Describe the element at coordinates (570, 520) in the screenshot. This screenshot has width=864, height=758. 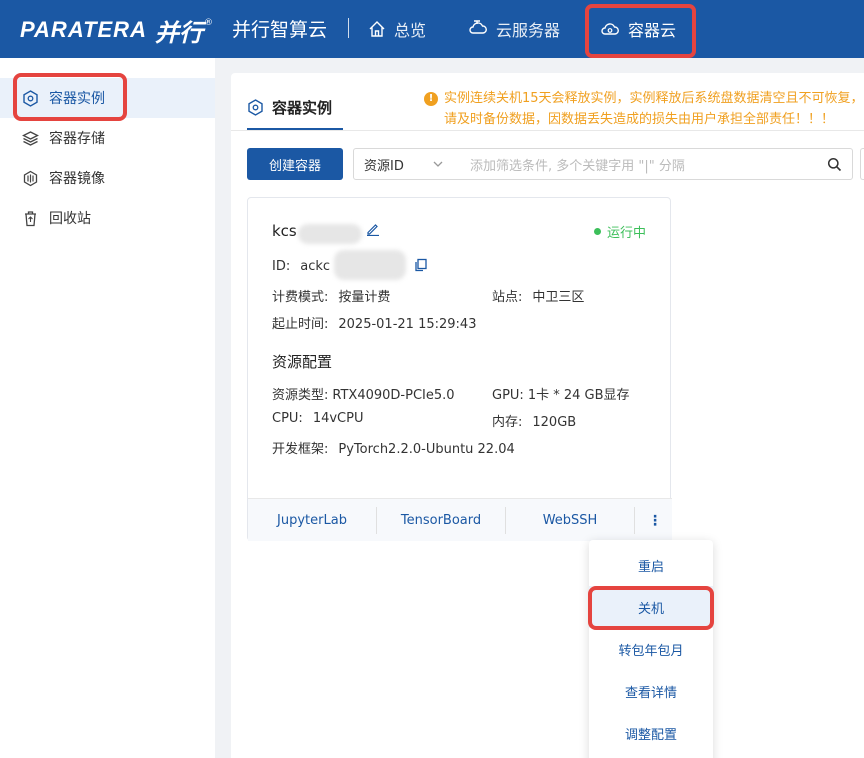
I see `webssh-link: WebSSH` at that location.